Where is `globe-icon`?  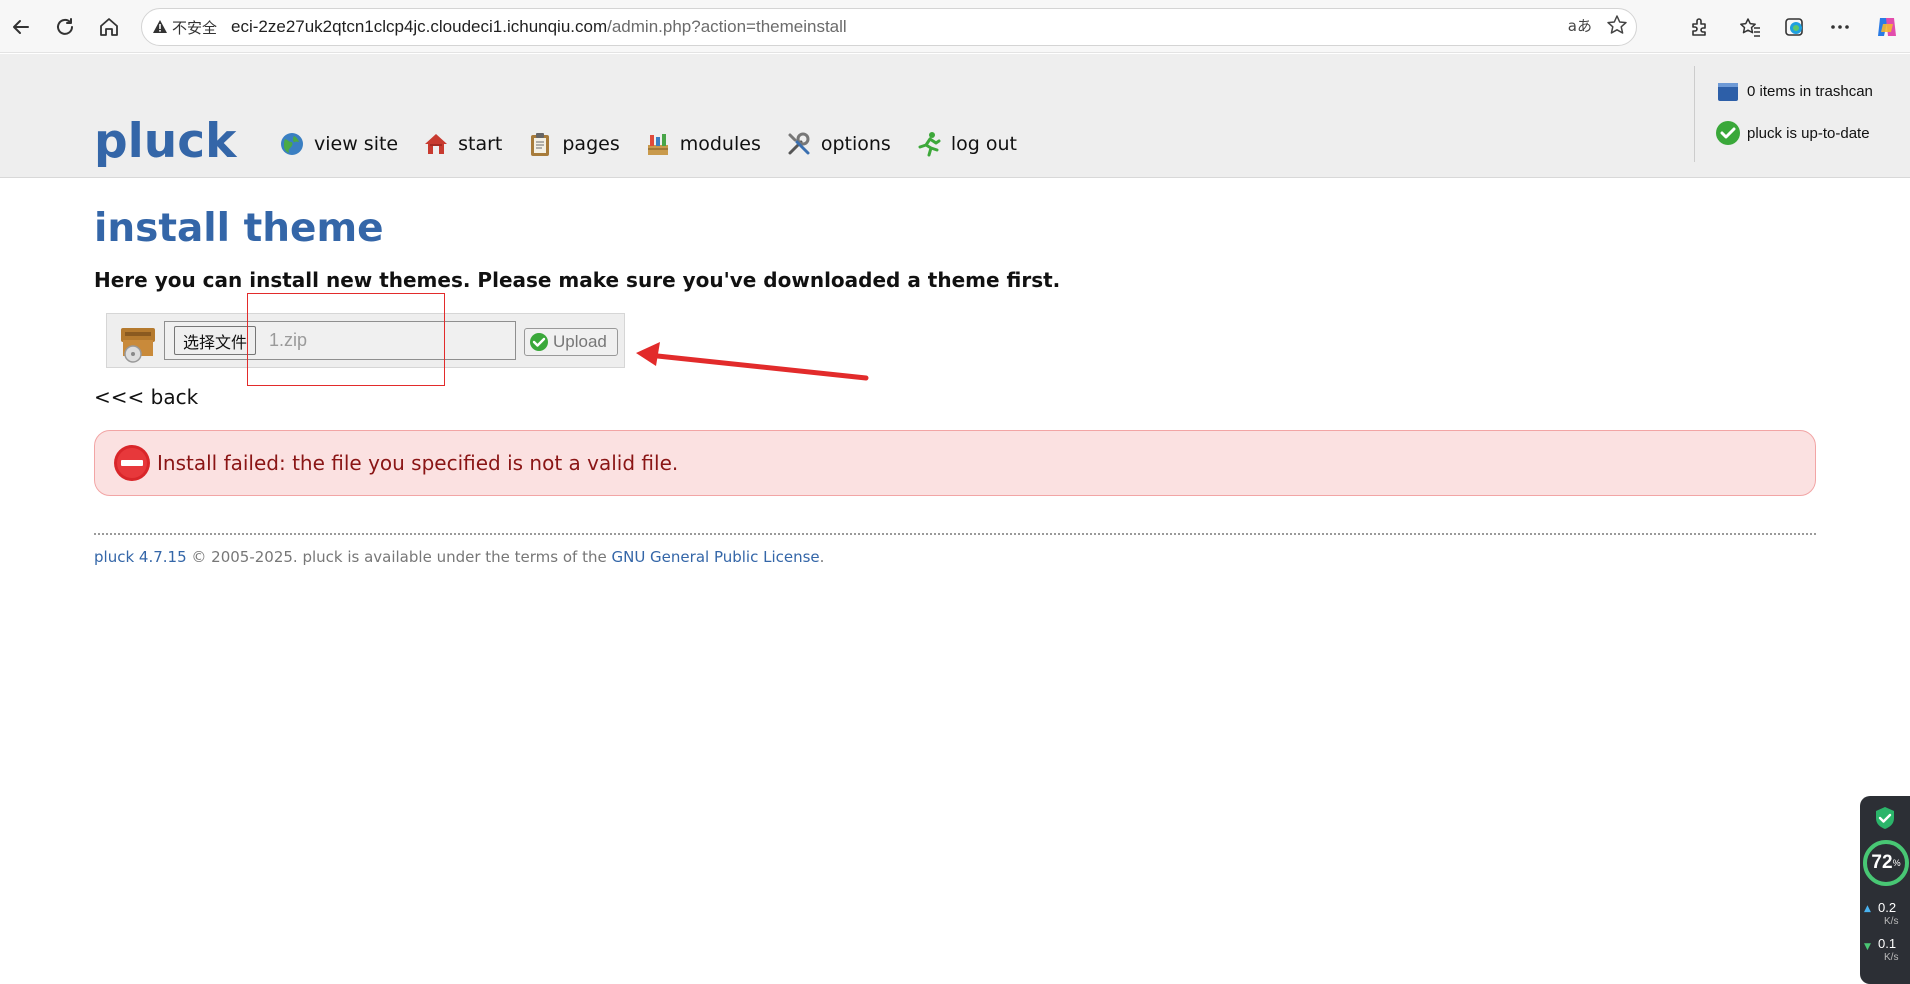 globe-icon is located at coordinates (292, 144).